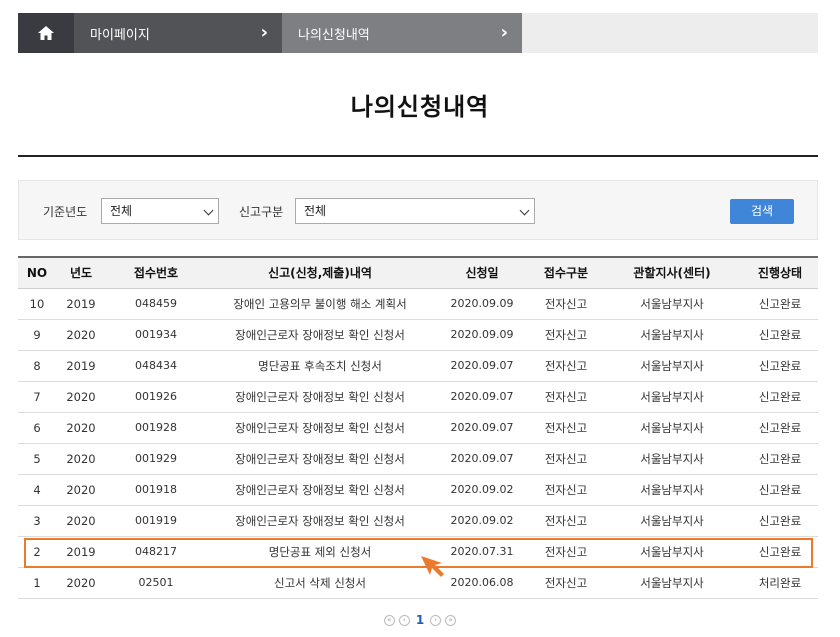 The width and height of the screenshot is (840, 637). What do you see at coordinates (320, 366) in the screenshot?
I see `cell-description: 명단공표 후속조치 신청서` at bounding box center [320, 366].